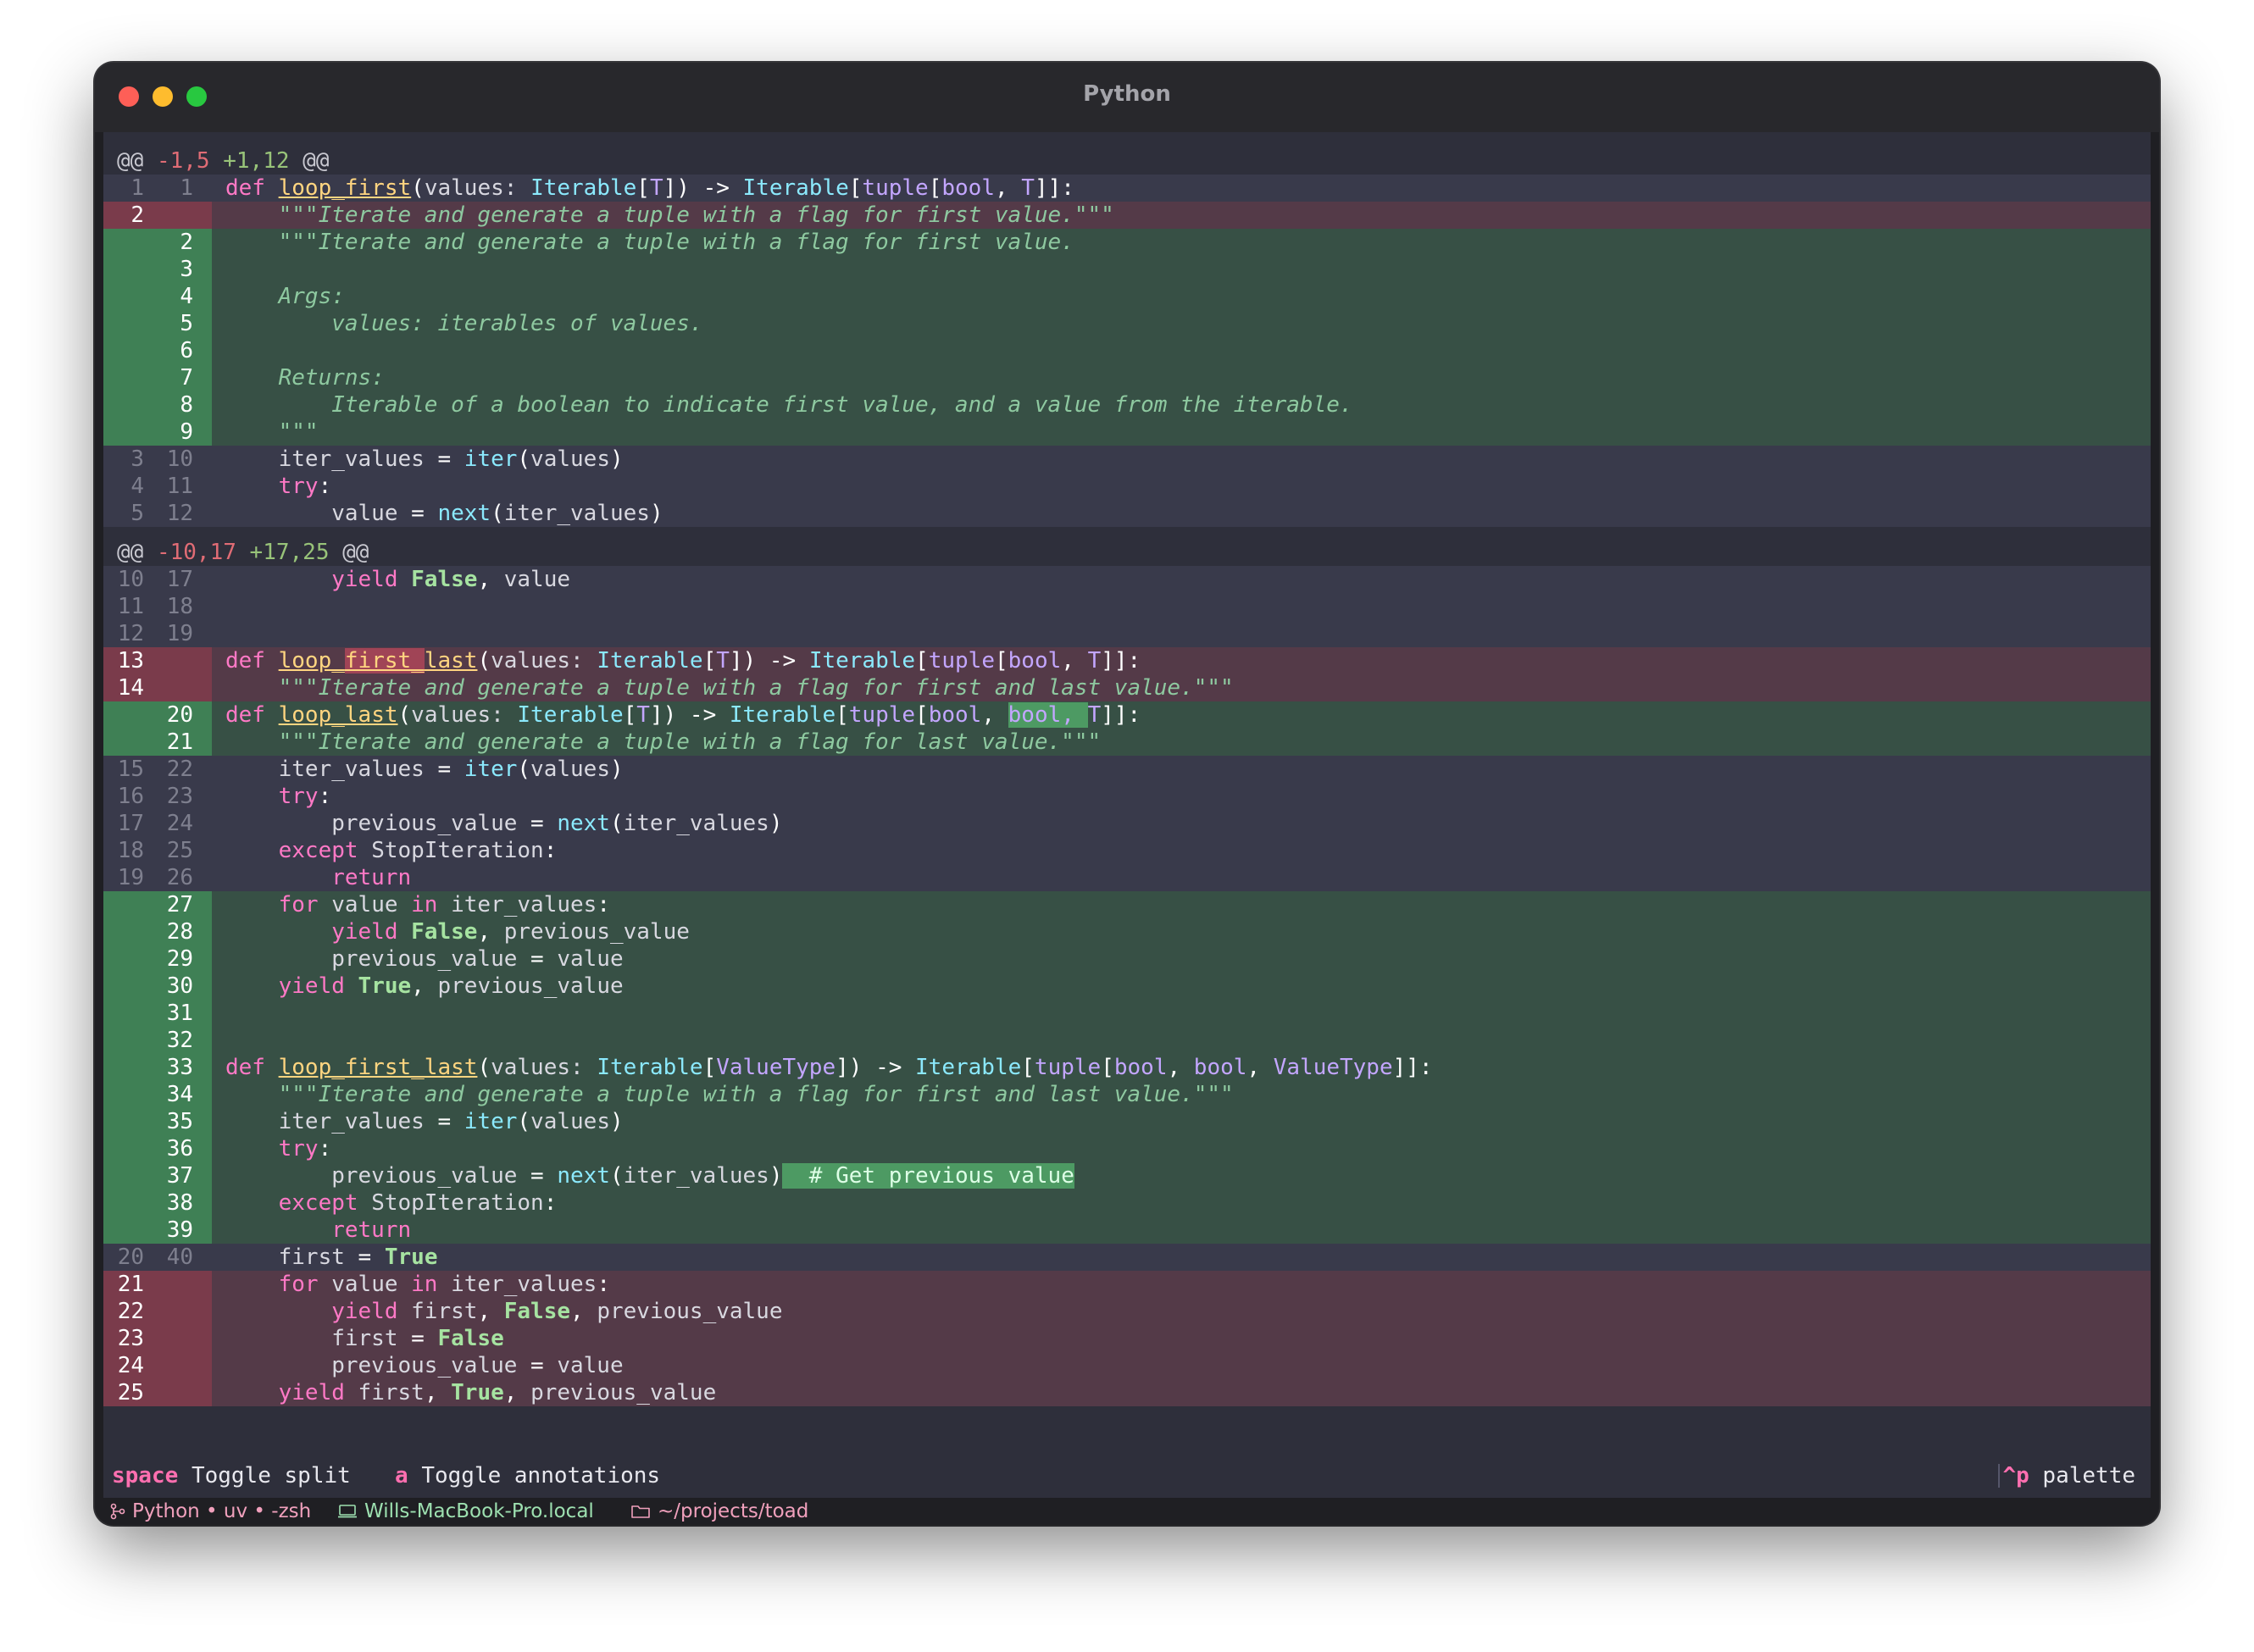  I want to click on diff-line-added: 28 yield False, previous_value, so click(1127, 932).